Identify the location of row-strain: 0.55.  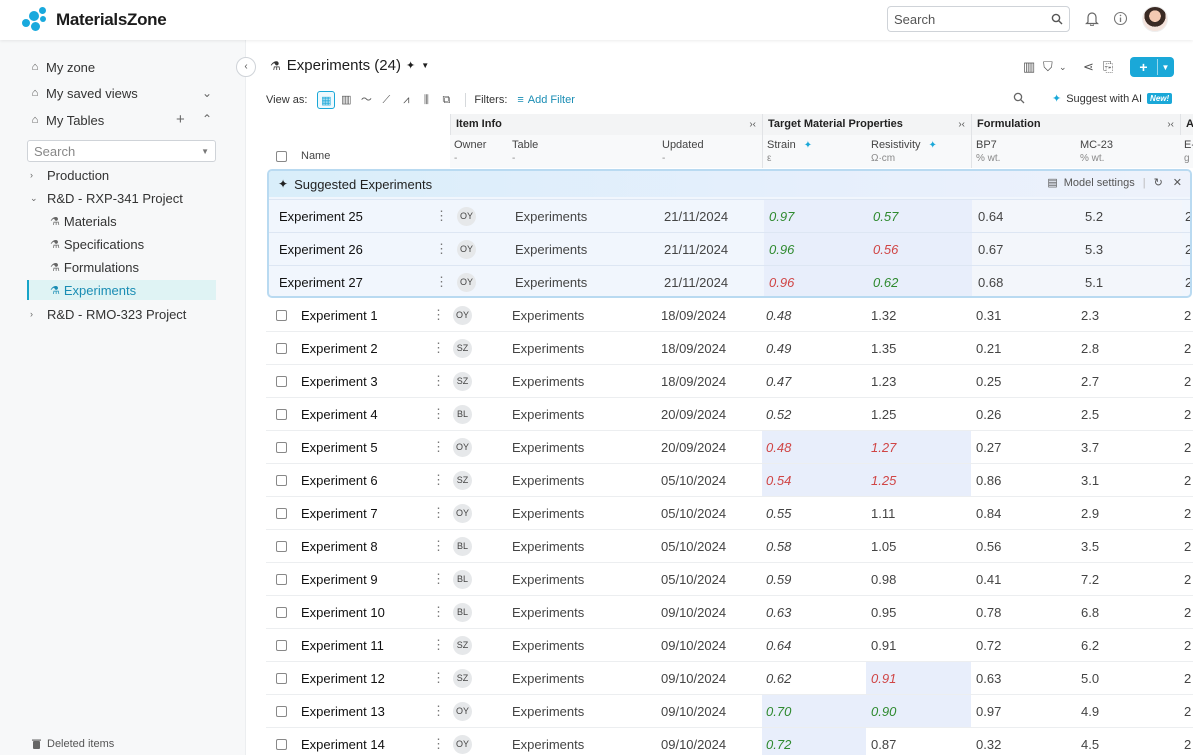
(814, 513).